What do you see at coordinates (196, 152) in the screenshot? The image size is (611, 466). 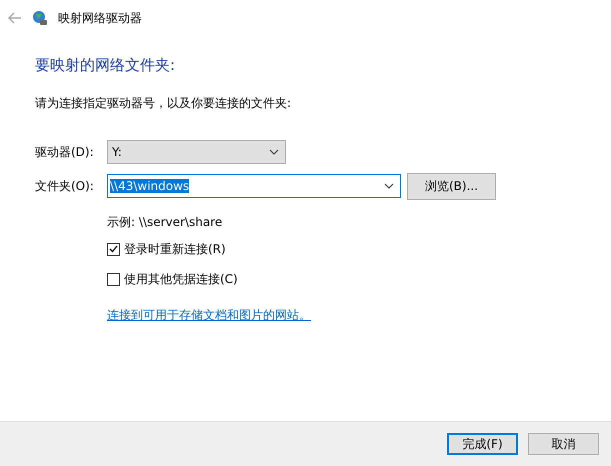 I see `drive-dropdown: Y:` at bounding box center [196, 152].